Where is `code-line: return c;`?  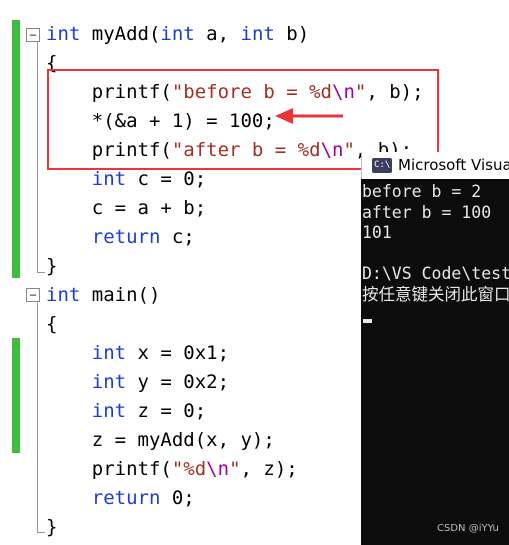 code-line: return c; is located at coordinates (120, 237).